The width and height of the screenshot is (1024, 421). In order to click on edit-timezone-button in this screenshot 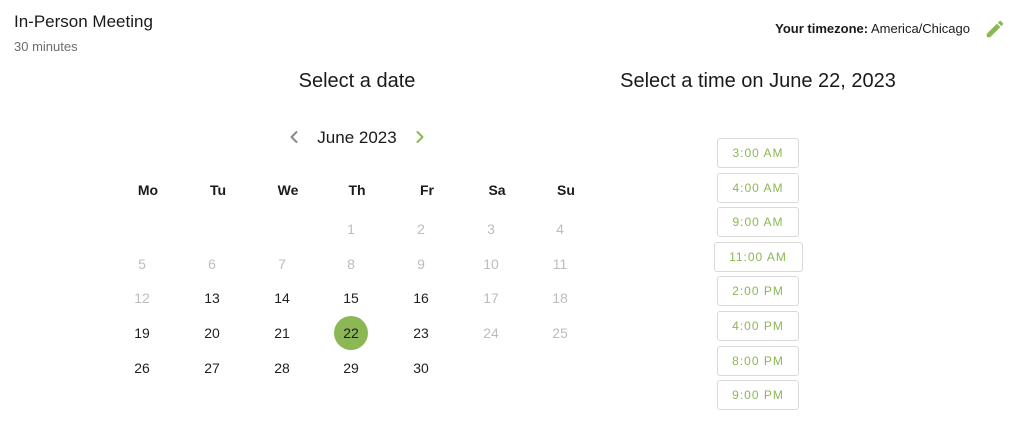, I will do `click(995, 29)`.